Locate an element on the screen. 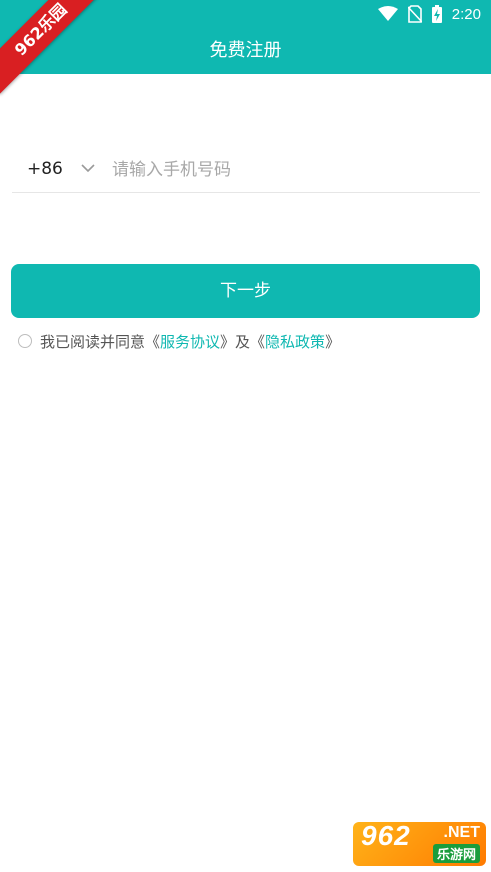  app-bar: 免费注册 is located at coordinates (245, 51).